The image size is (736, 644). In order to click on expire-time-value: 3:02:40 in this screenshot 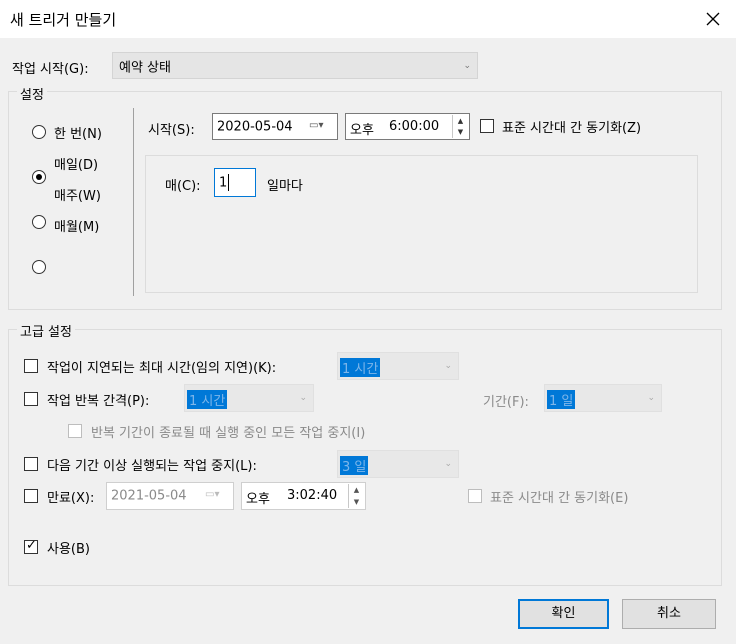, I will do `click(312, 495)`.